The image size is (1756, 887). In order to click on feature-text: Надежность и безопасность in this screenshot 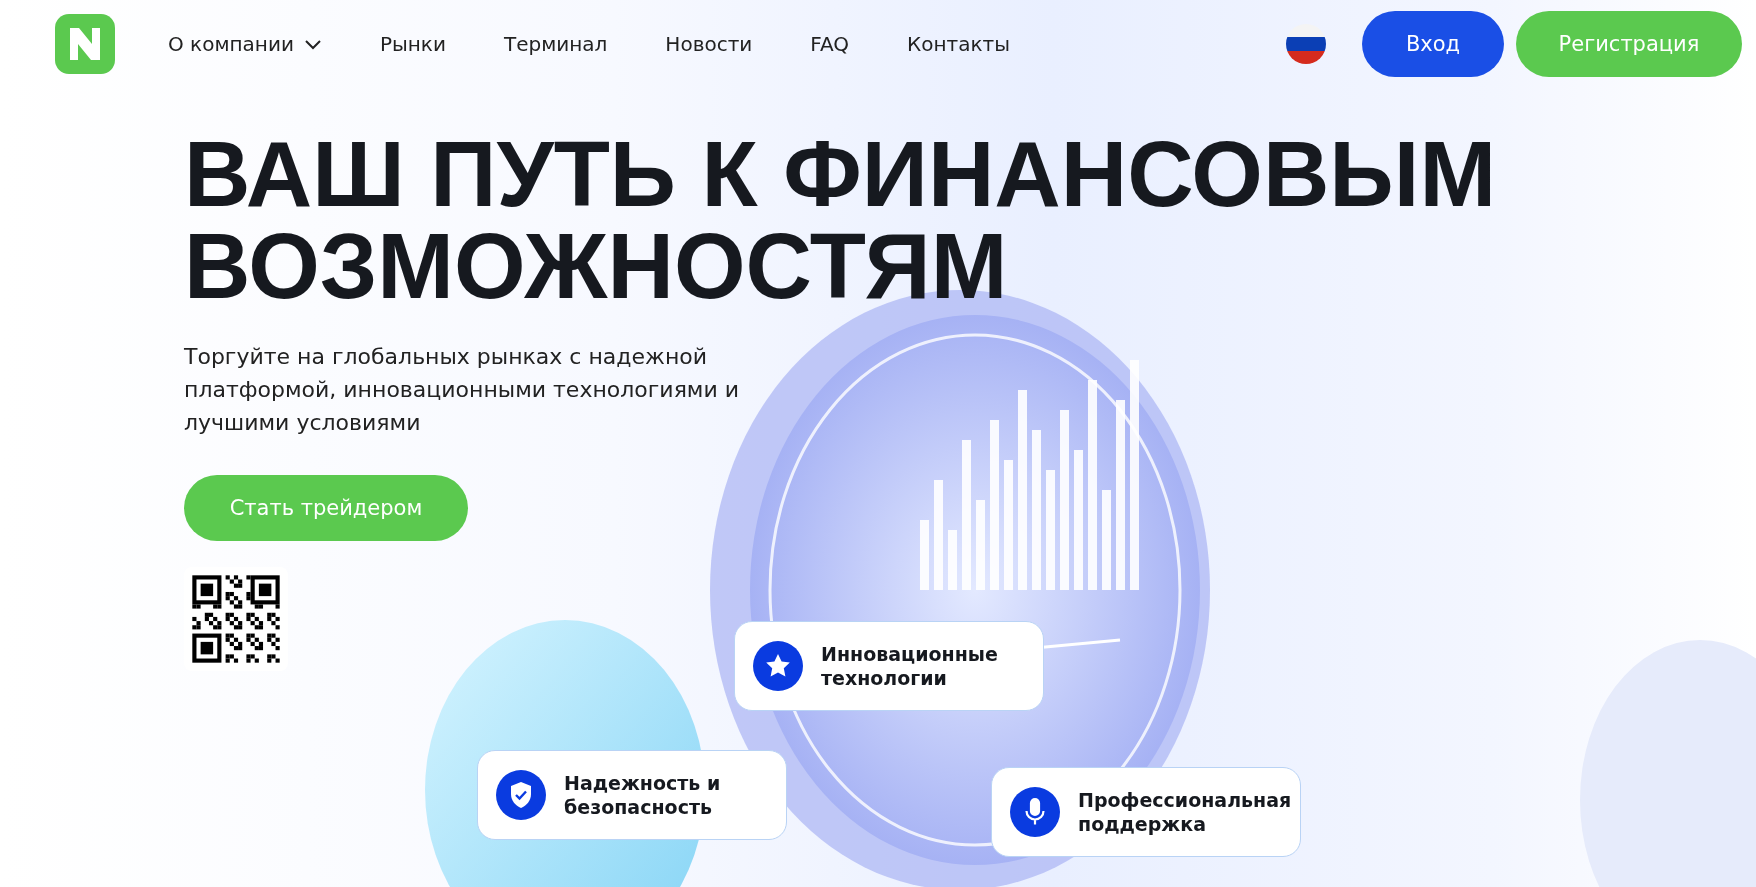, I will do `click(643, 795)`.